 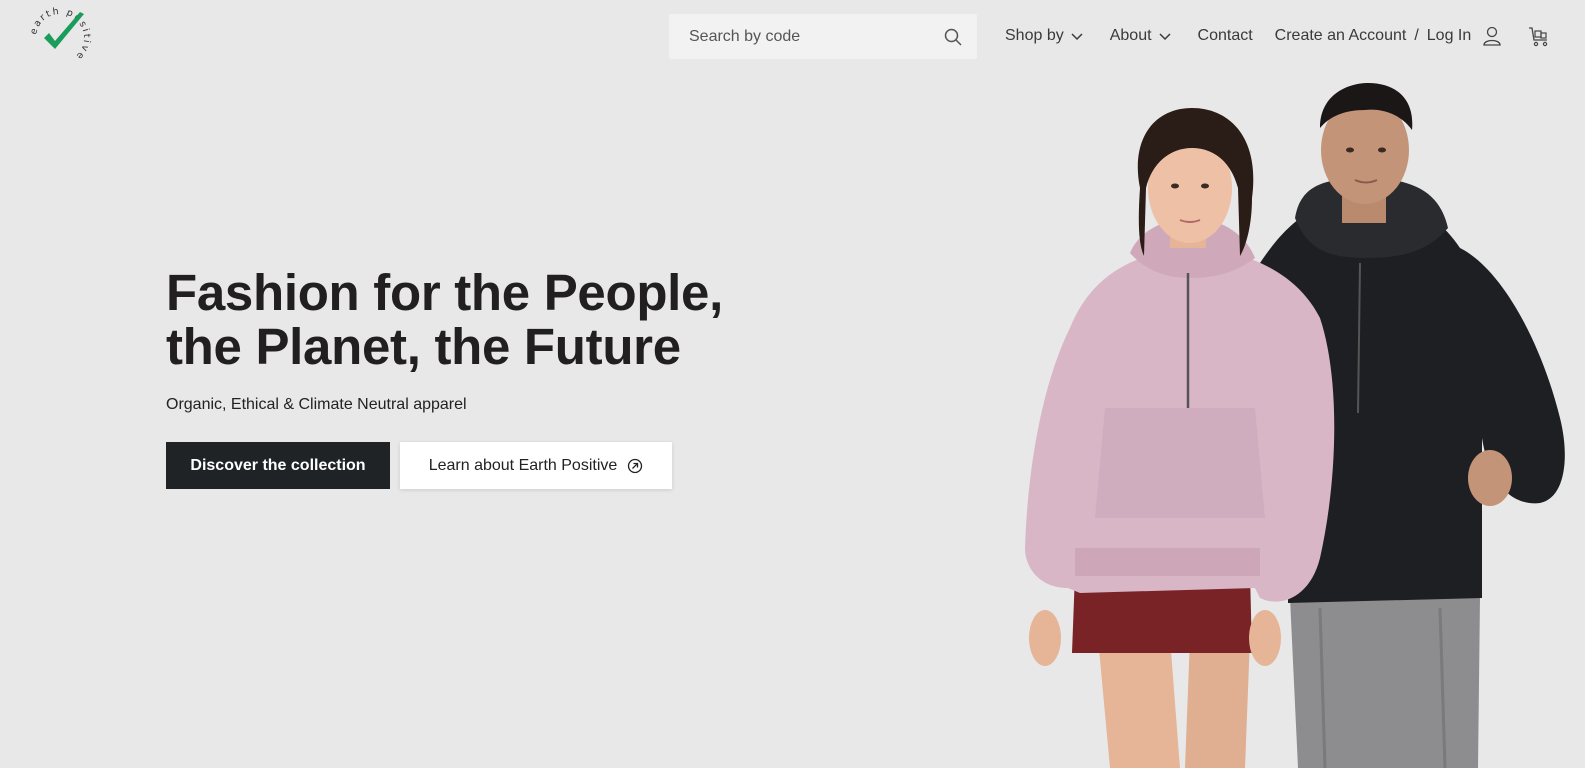 I want to click on nav-shop-by: Shop by, so click(x=1044, y=36).